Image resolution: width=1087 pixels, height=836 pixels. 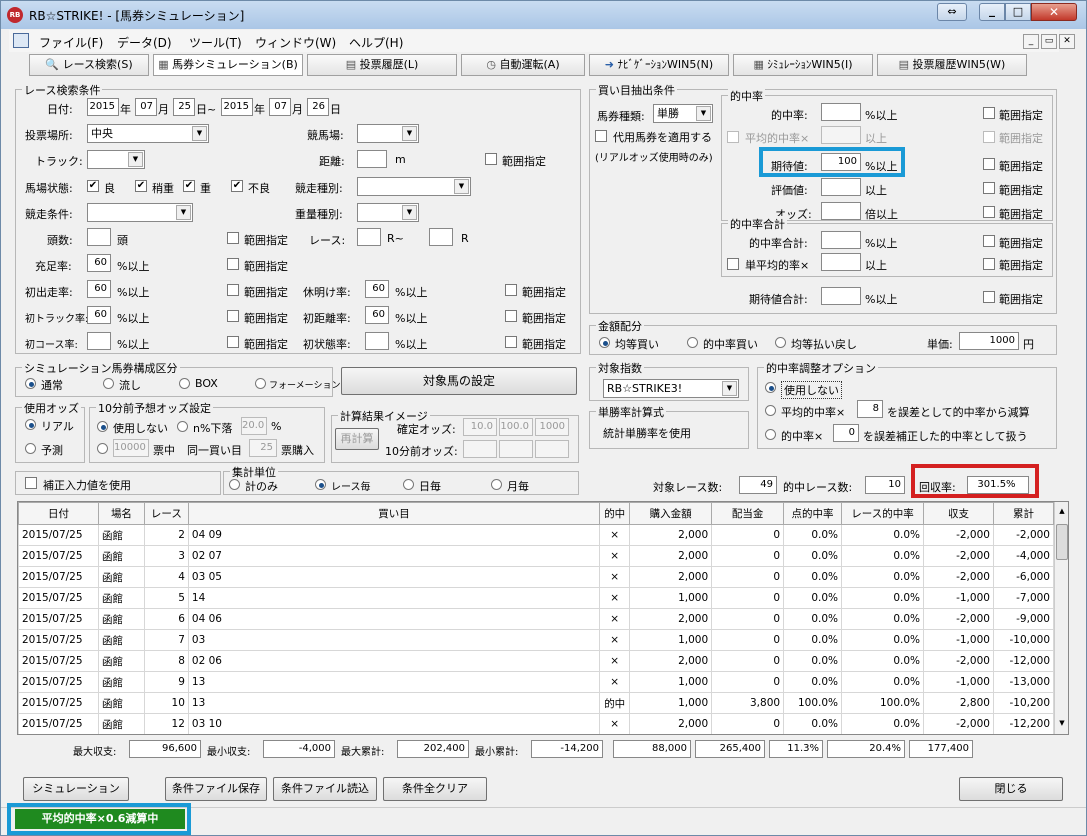 I want to click on tab-vote-history-win5: ▤ 投票履歴WIN5(W), so click(x=952, y=65).